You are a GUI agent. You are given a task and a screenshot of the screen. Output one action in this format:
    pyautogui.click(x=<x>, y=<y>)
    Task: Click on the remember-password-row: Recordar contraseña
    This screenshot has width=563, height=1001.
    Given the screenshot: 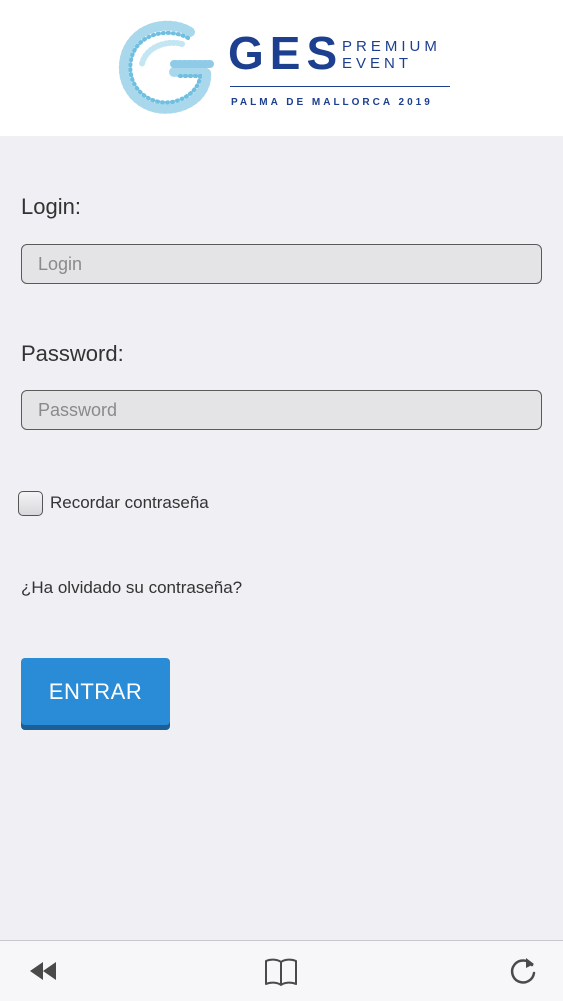 What is the action you would take?
    pyautogui.click(x=113, y=503)
    